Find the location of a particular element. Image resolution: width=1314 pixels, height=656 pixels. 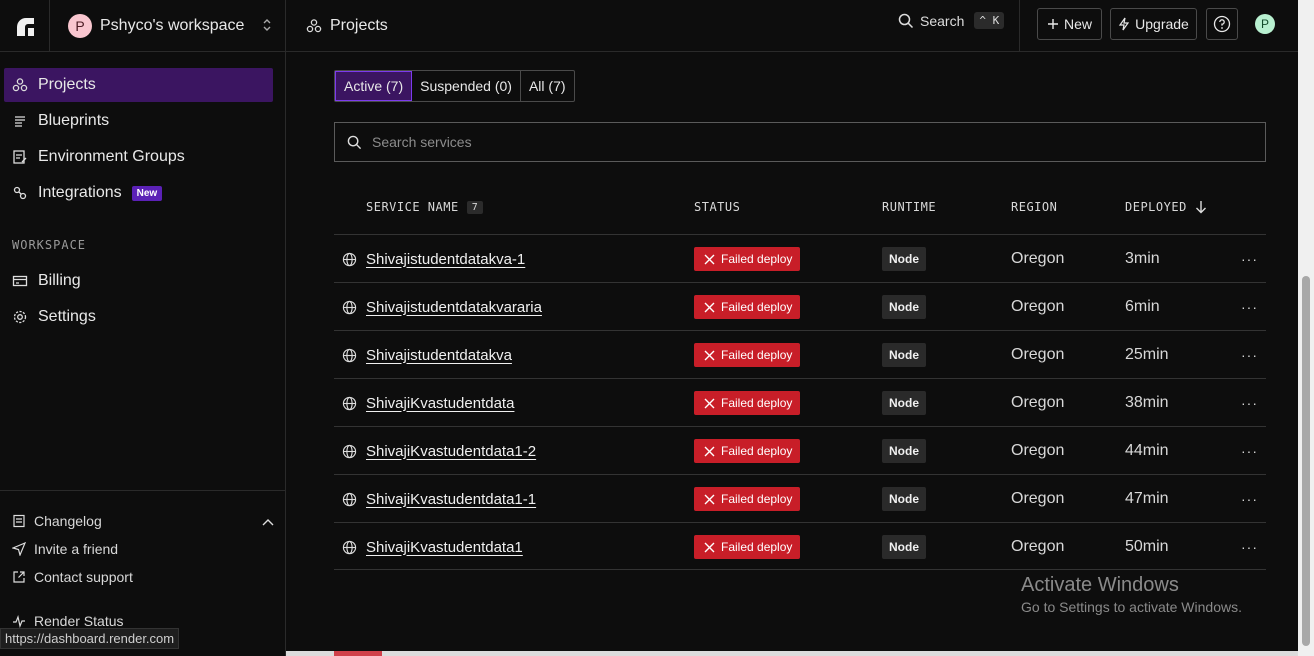

sidebar-divider is located at coordinates (142, 490).